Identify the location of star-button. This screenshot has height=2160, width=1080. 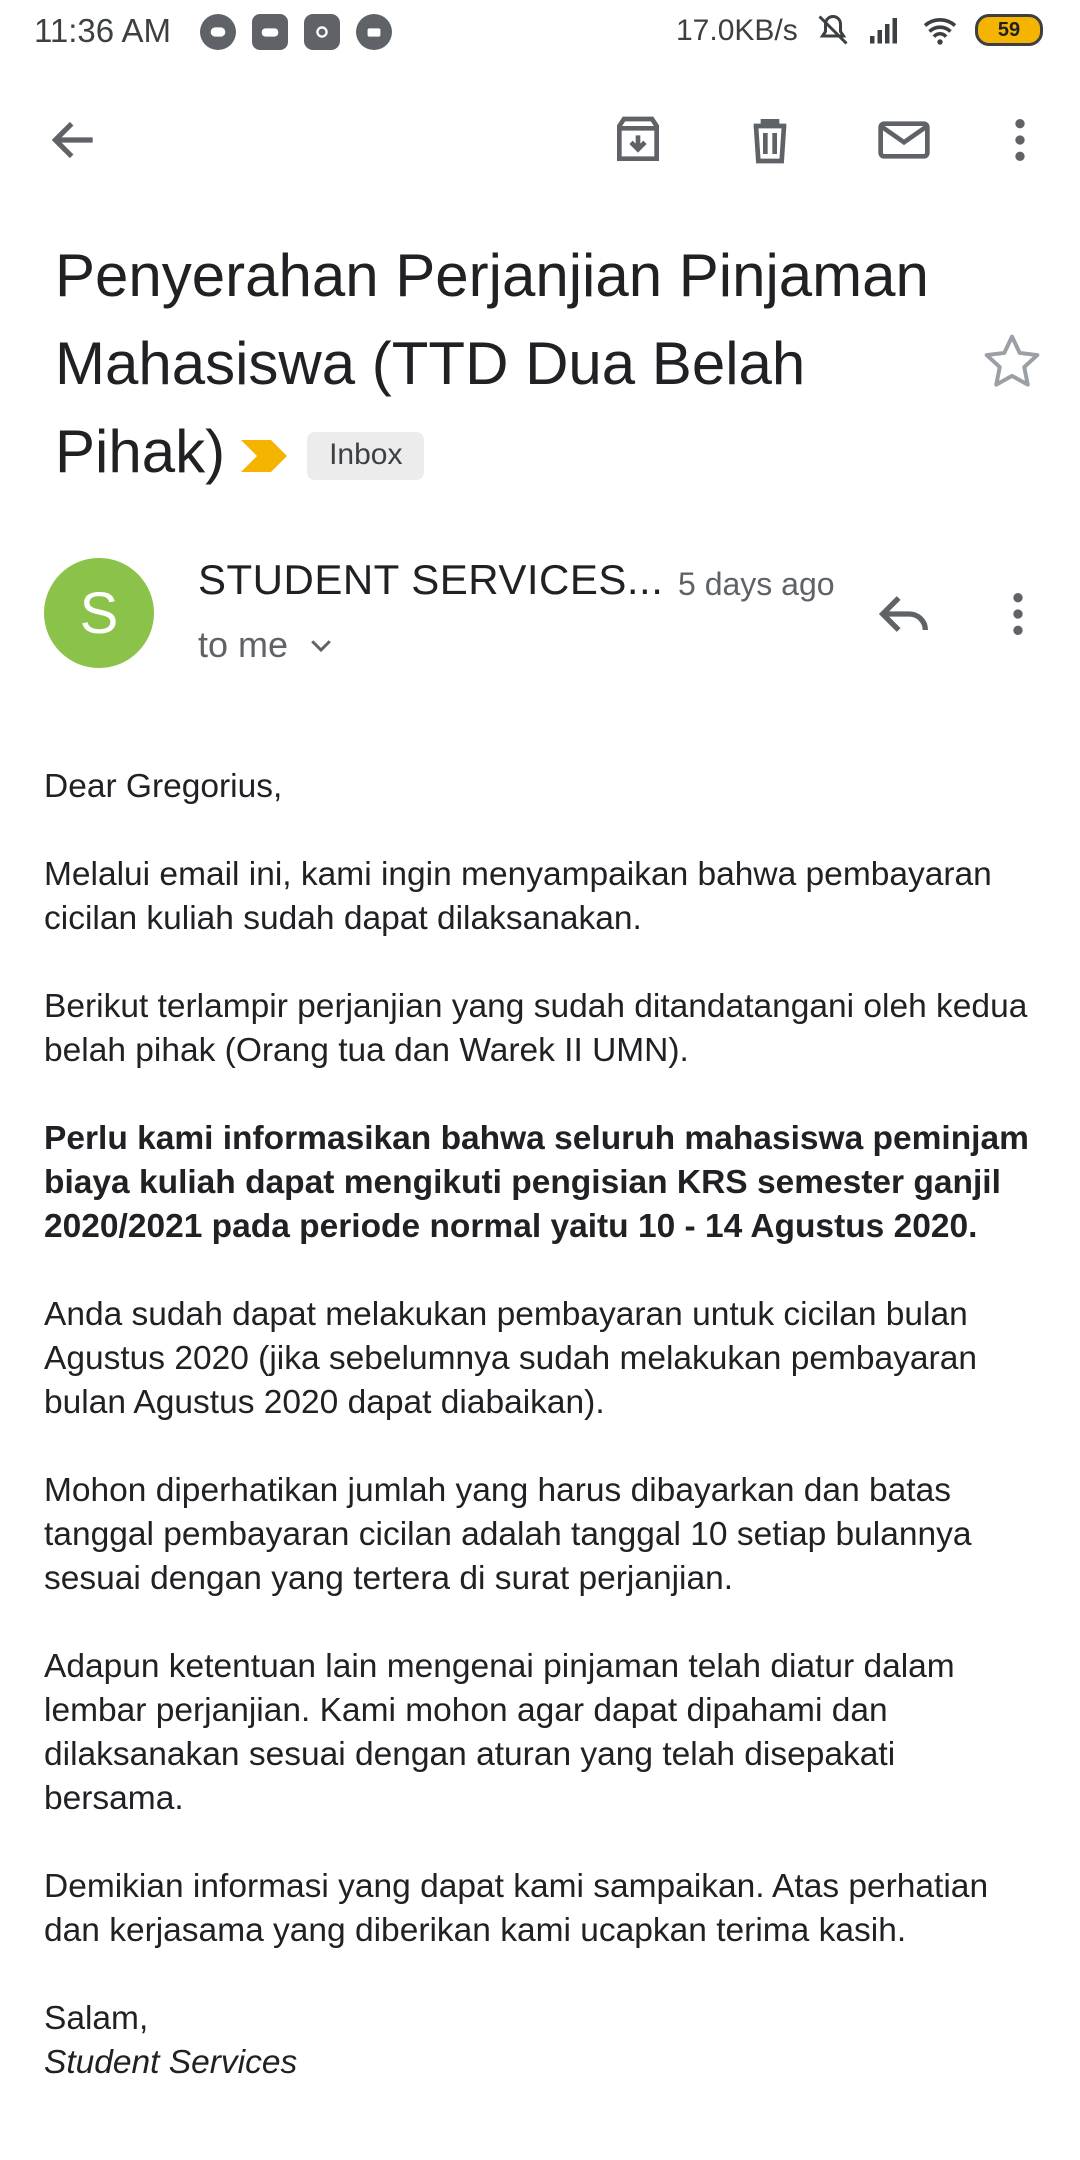
(1012, 362).